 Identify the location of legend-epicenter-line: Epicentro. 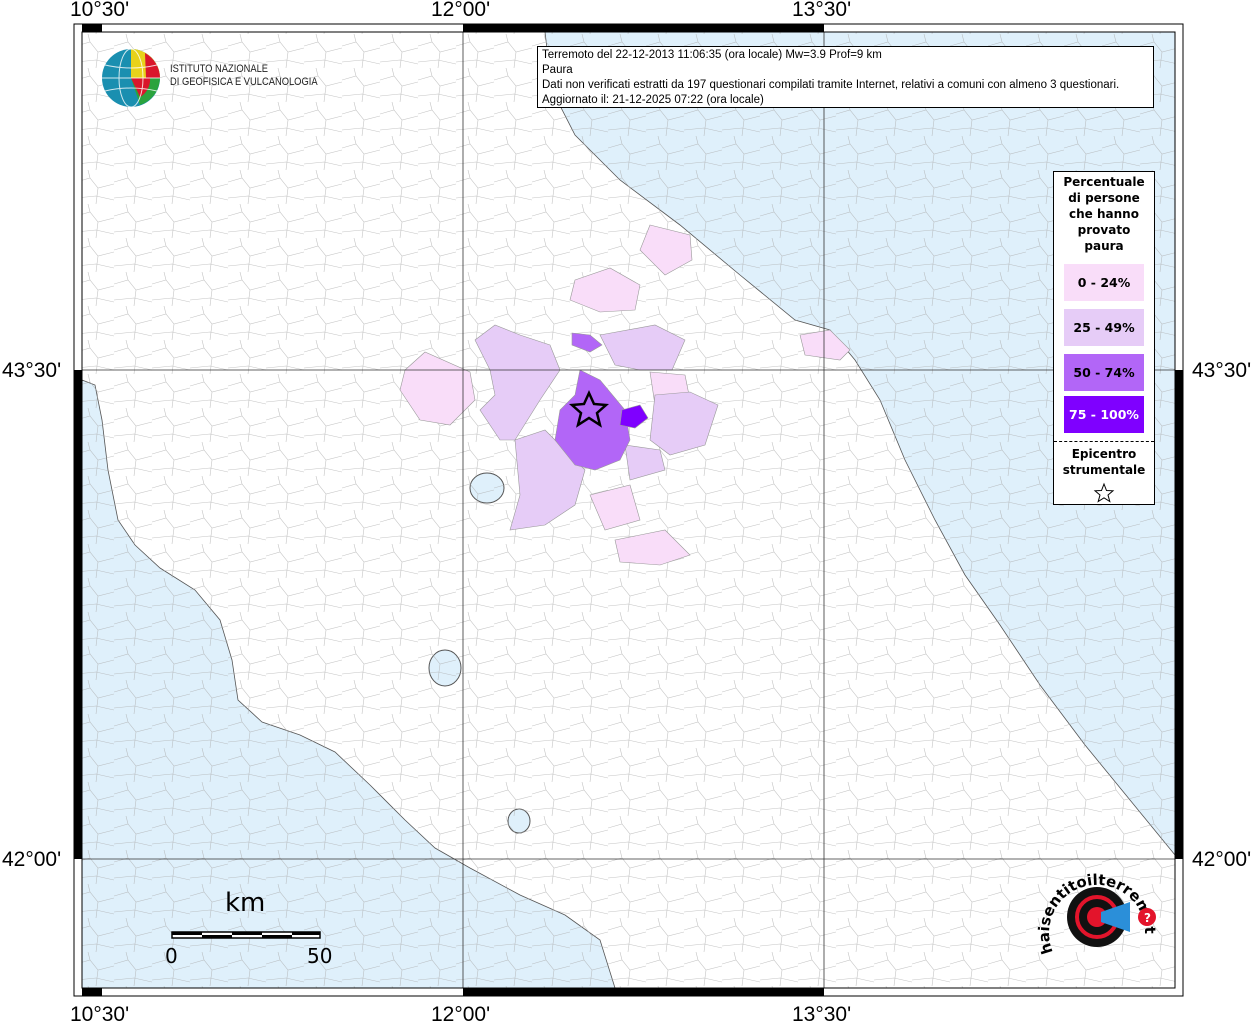
(1104, 454).